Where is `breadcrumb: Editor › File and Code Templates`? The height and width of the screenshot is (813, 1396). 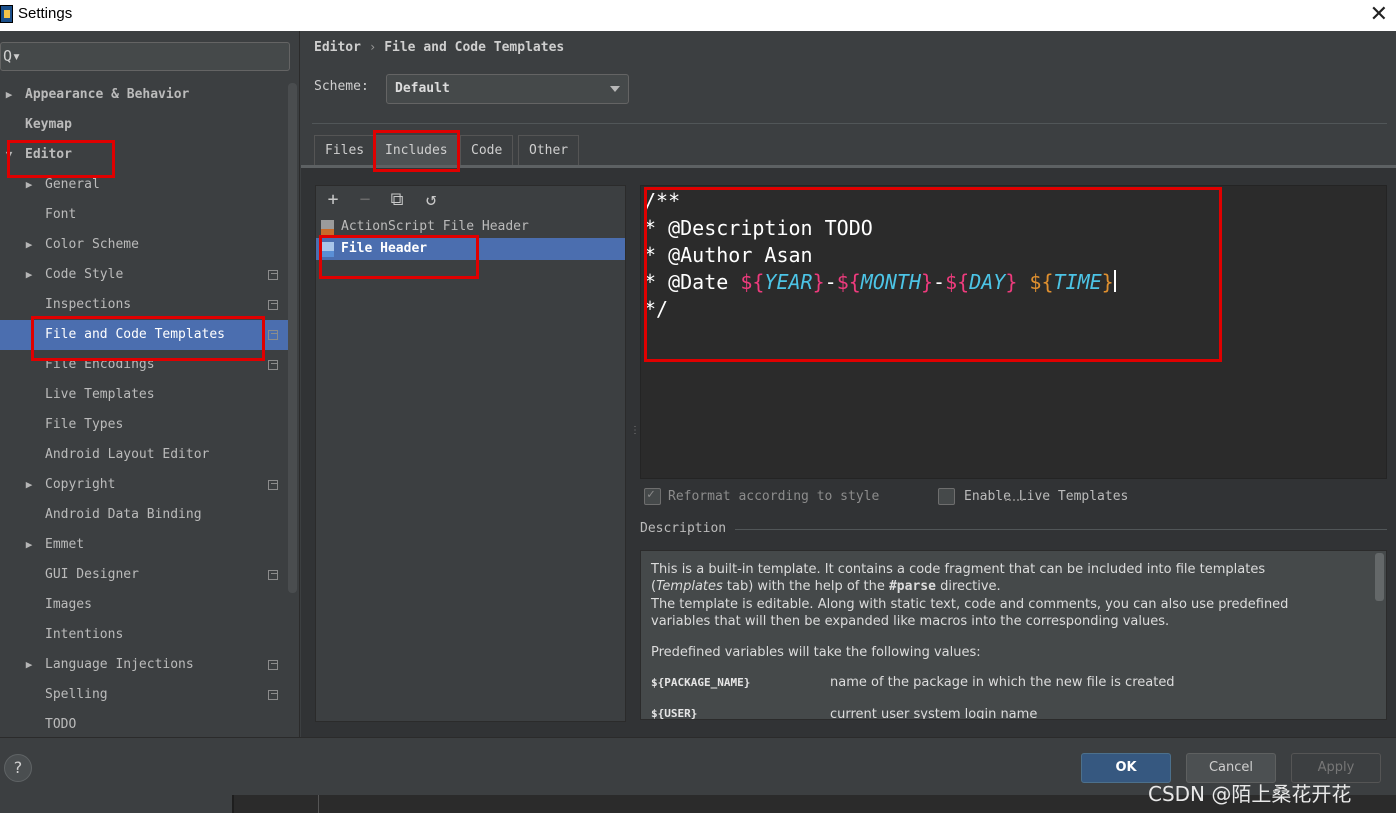 breadcrumb: Editor › File and Code Templates is located at coordinates (439, 47).